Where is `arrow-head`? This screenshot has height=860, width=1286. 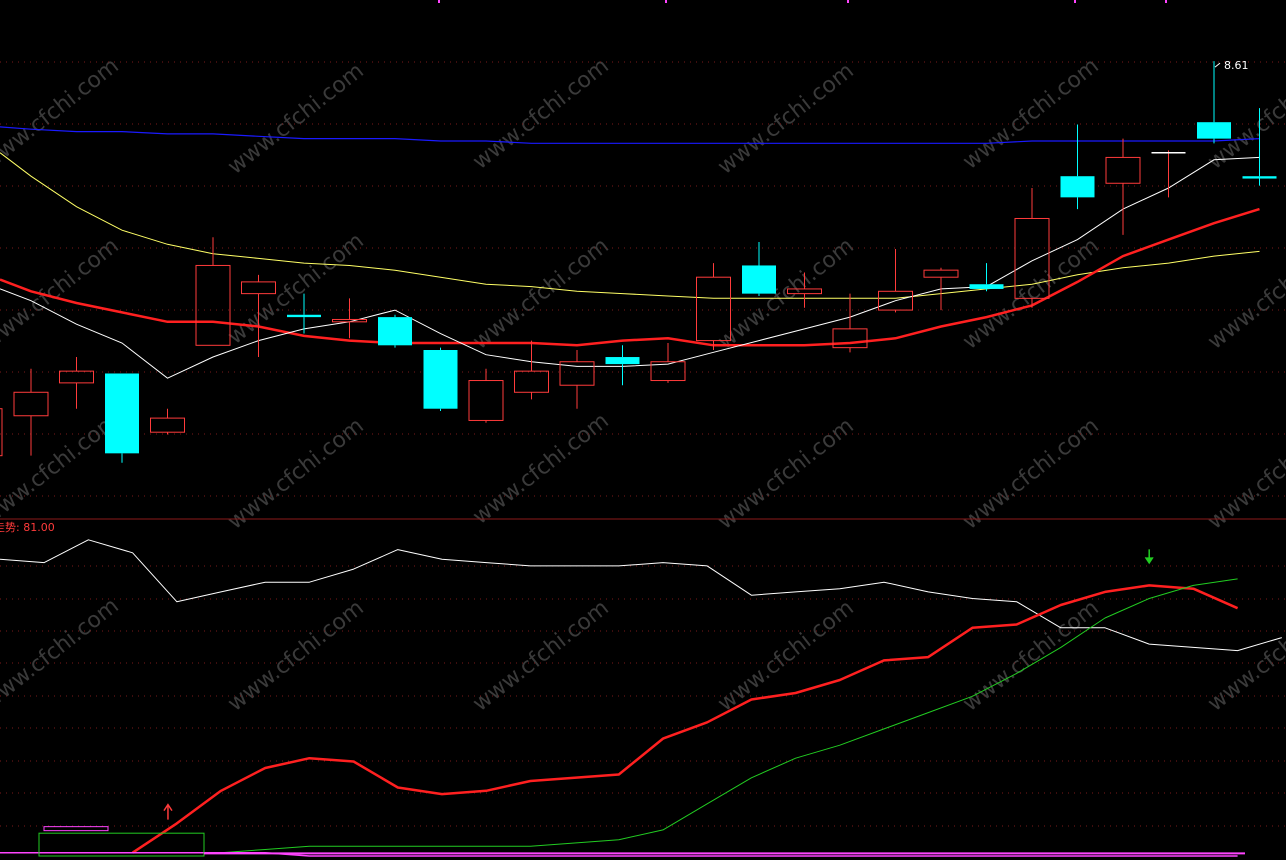
arrow-head is located at coordinates (1149, 561).